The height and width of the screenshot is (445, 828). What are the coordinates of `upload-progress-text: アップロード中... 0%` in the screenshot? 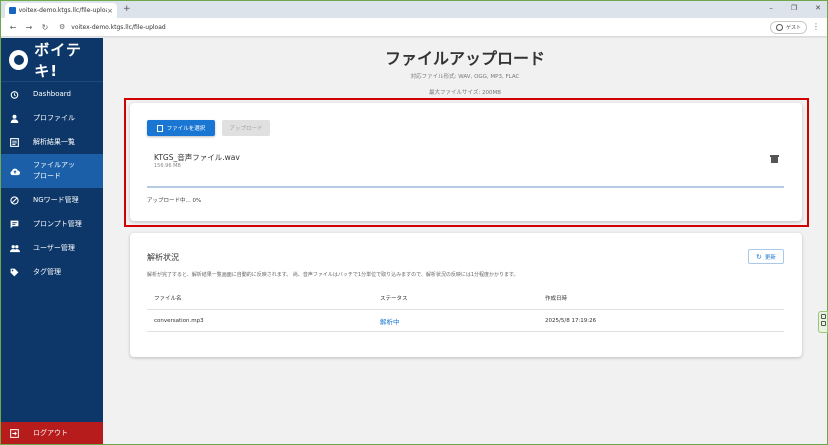 It's located at (174, 201).